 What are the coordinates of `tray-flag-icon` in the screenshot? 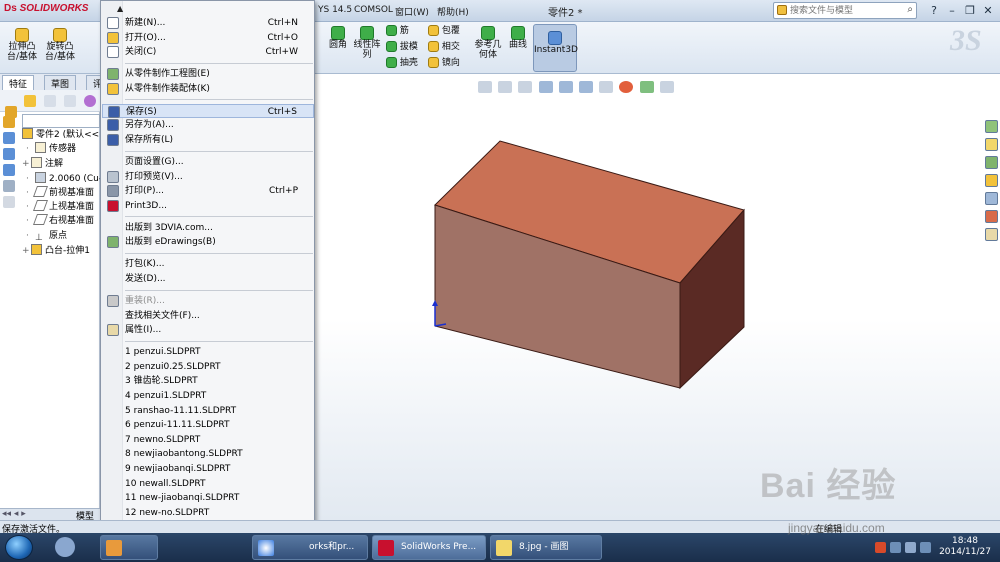 It's located at (925, 547).